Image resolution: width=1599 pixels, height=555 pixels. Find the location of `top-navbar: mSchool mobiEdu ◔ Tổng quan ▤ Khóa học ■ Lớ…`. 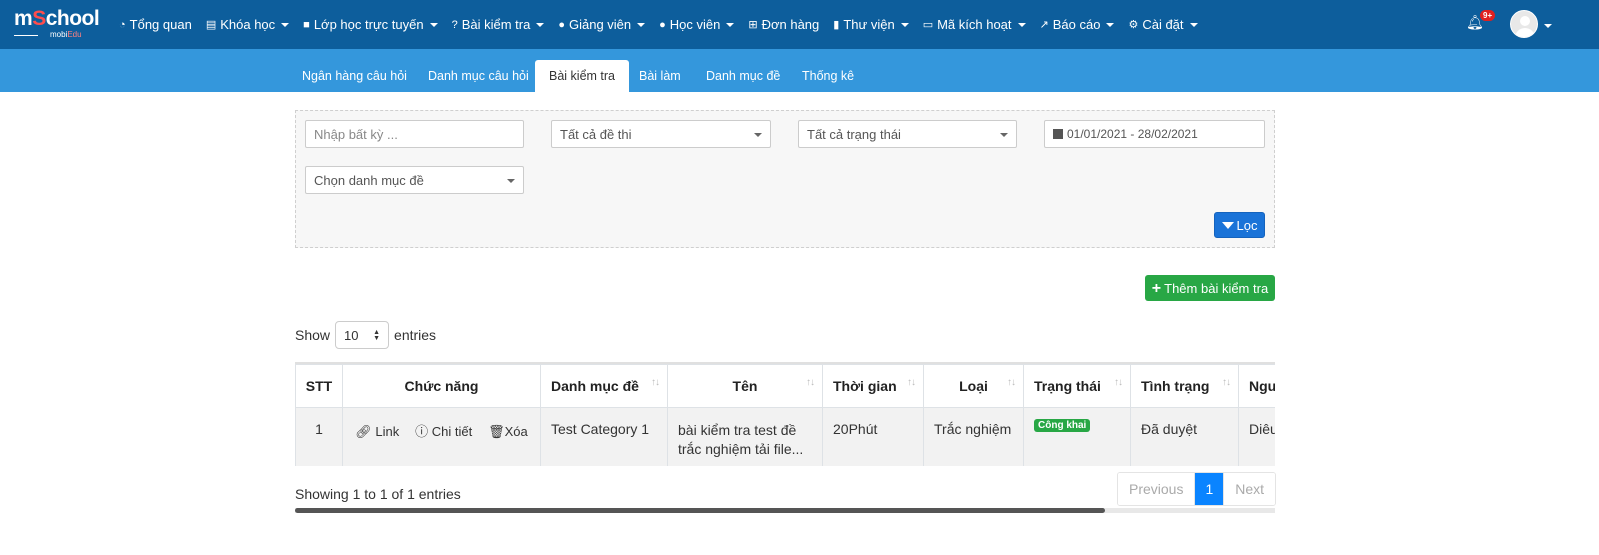

top-navbar: mSchool mobiEdu ◔ Tổng quan ▤ Khóa học ■ Lớ… is located at coordinates (799, 24).